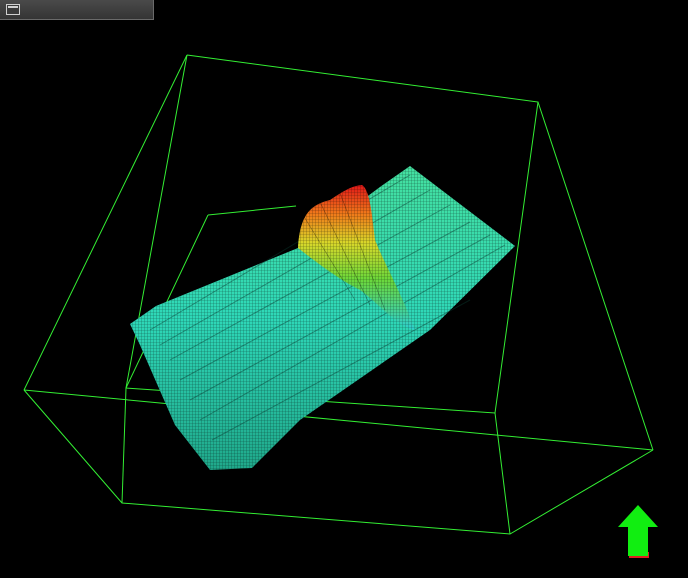  Describe the element at coordinates (638, 531) in the screenshot. I see `arrow-up-icon` at that location.